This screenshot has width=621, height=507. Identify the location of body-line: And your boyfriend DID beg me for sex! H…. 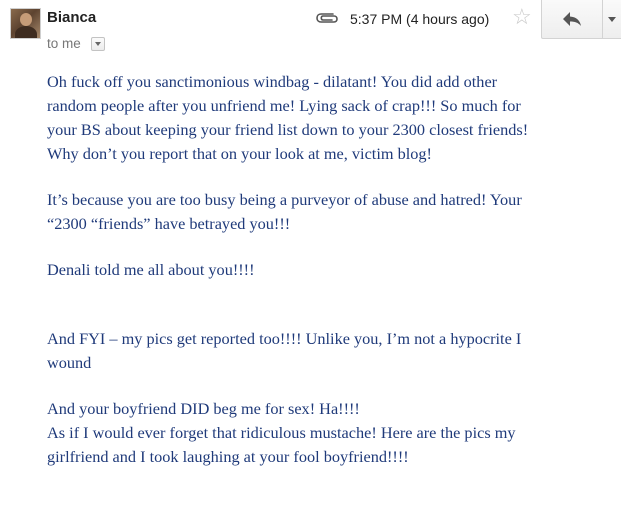
(203, 408).